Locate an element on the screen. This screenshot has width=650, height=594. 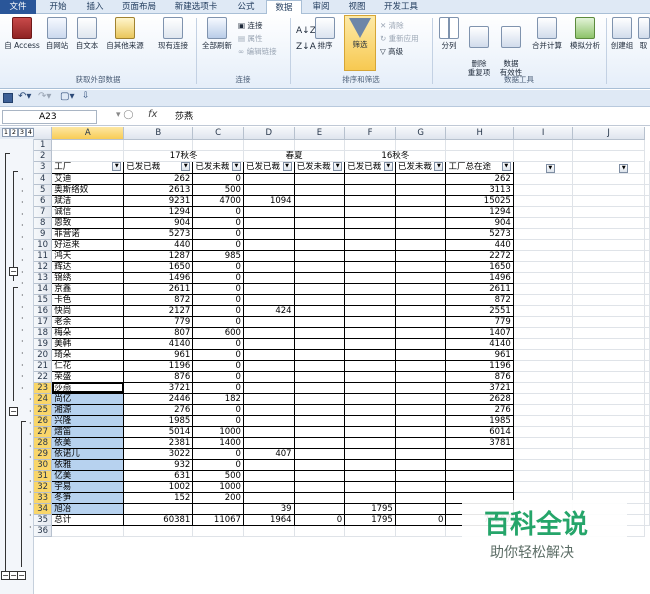
value-cell: 2611 is located at coordinates (479, 288).